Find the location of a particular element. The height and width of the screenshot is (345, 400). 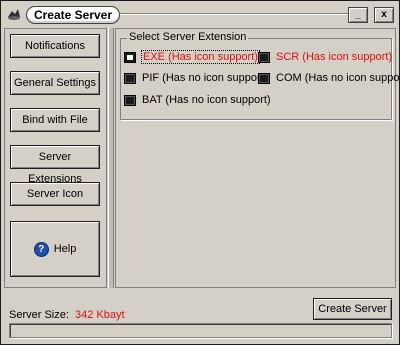

extension-option-com: COM (Has no icon support) is located at coordinates (329, 78).